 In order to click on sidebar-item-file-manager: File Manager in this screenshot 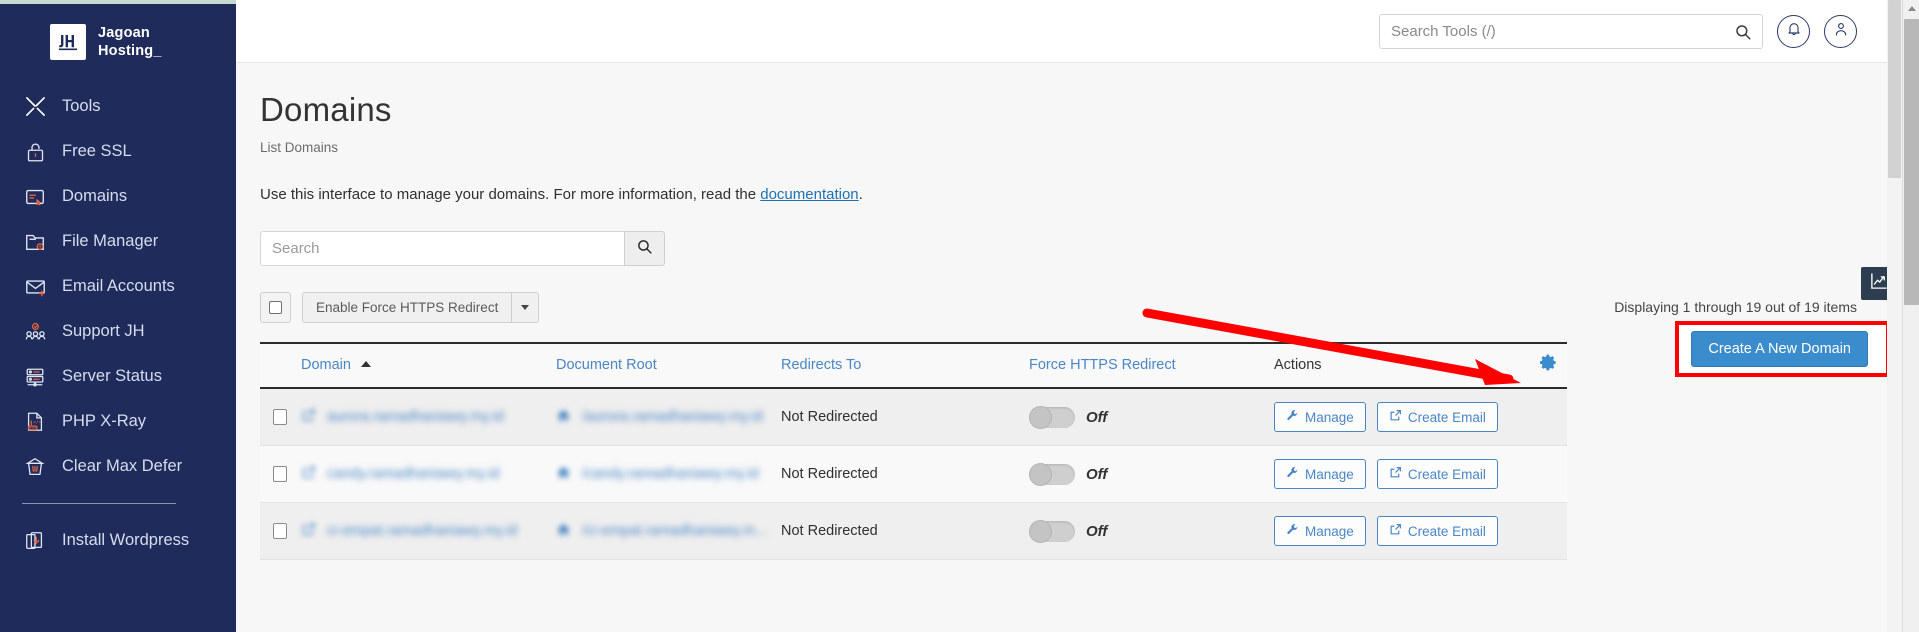, I will do `click(118, 241)`.